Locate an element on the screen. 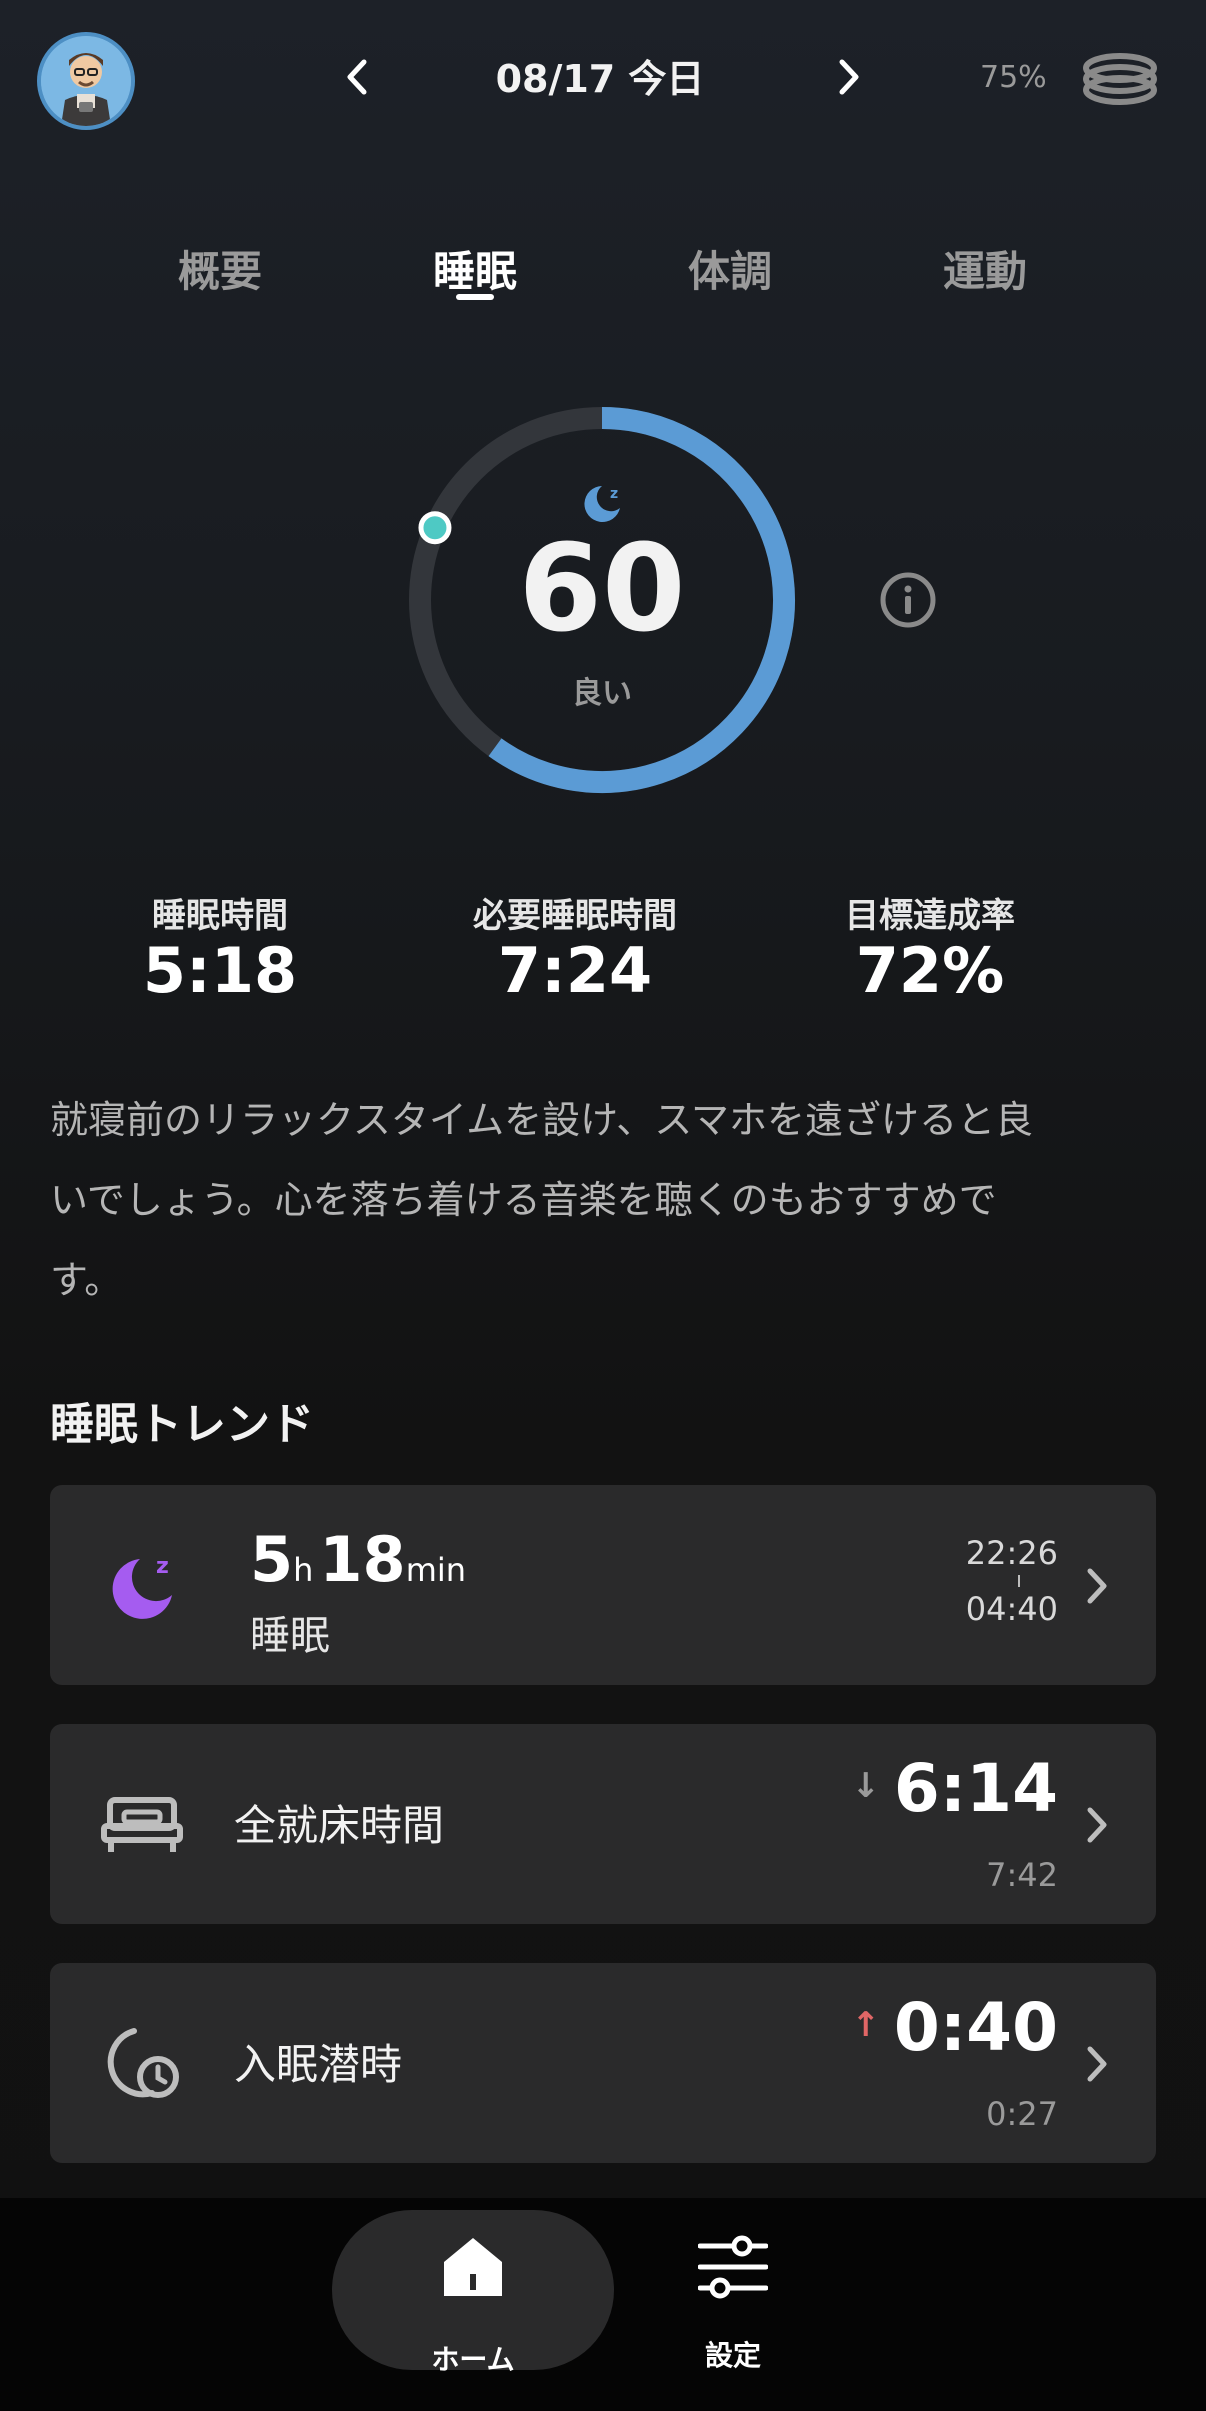 The image size is (1206, 2411). stat-required-sleep: 必要睡眠時間 7:24 is located at coordinates (575, 946).